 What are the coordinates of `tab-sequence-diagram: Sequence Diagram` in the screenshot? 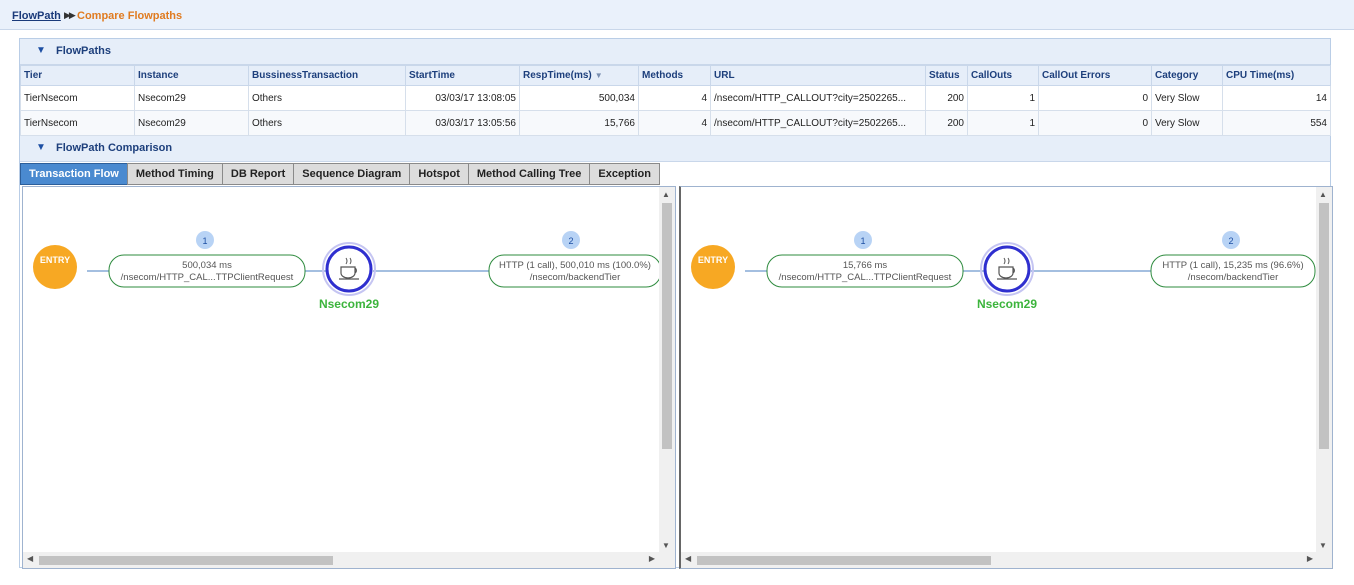 It's located at (351, 174).